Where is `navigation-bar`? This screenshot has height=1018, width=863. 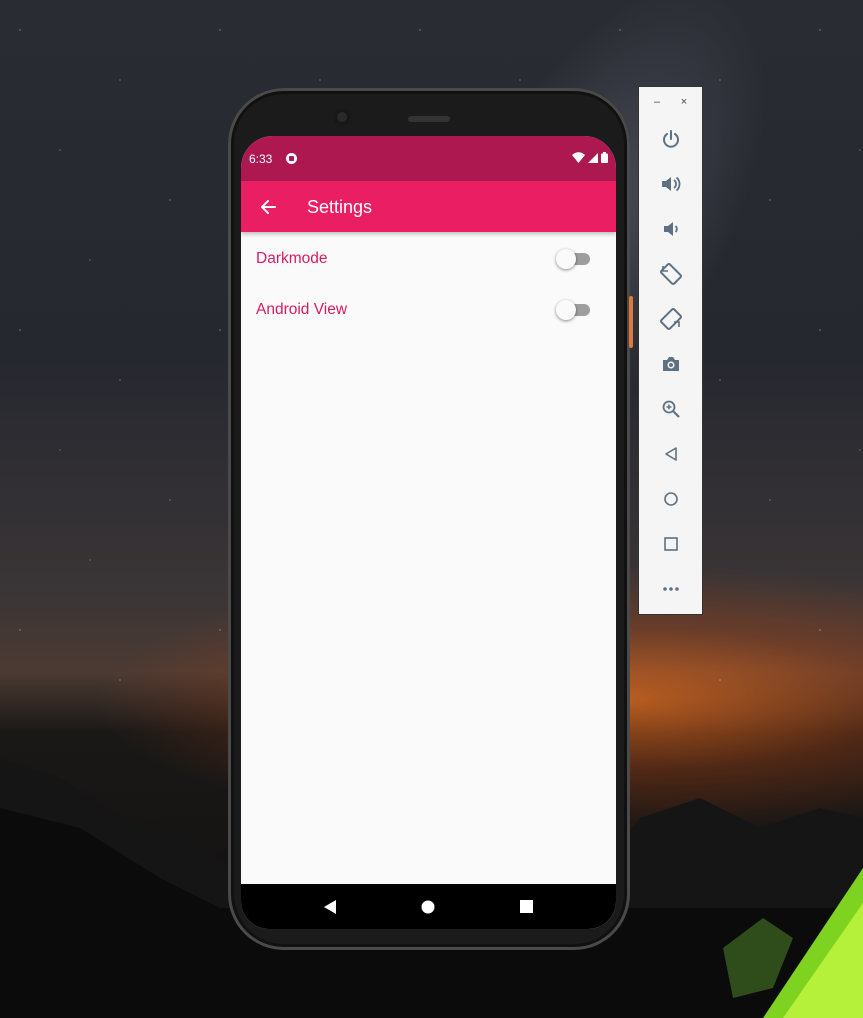 navigation-bar is located at coordinates (428, 906).